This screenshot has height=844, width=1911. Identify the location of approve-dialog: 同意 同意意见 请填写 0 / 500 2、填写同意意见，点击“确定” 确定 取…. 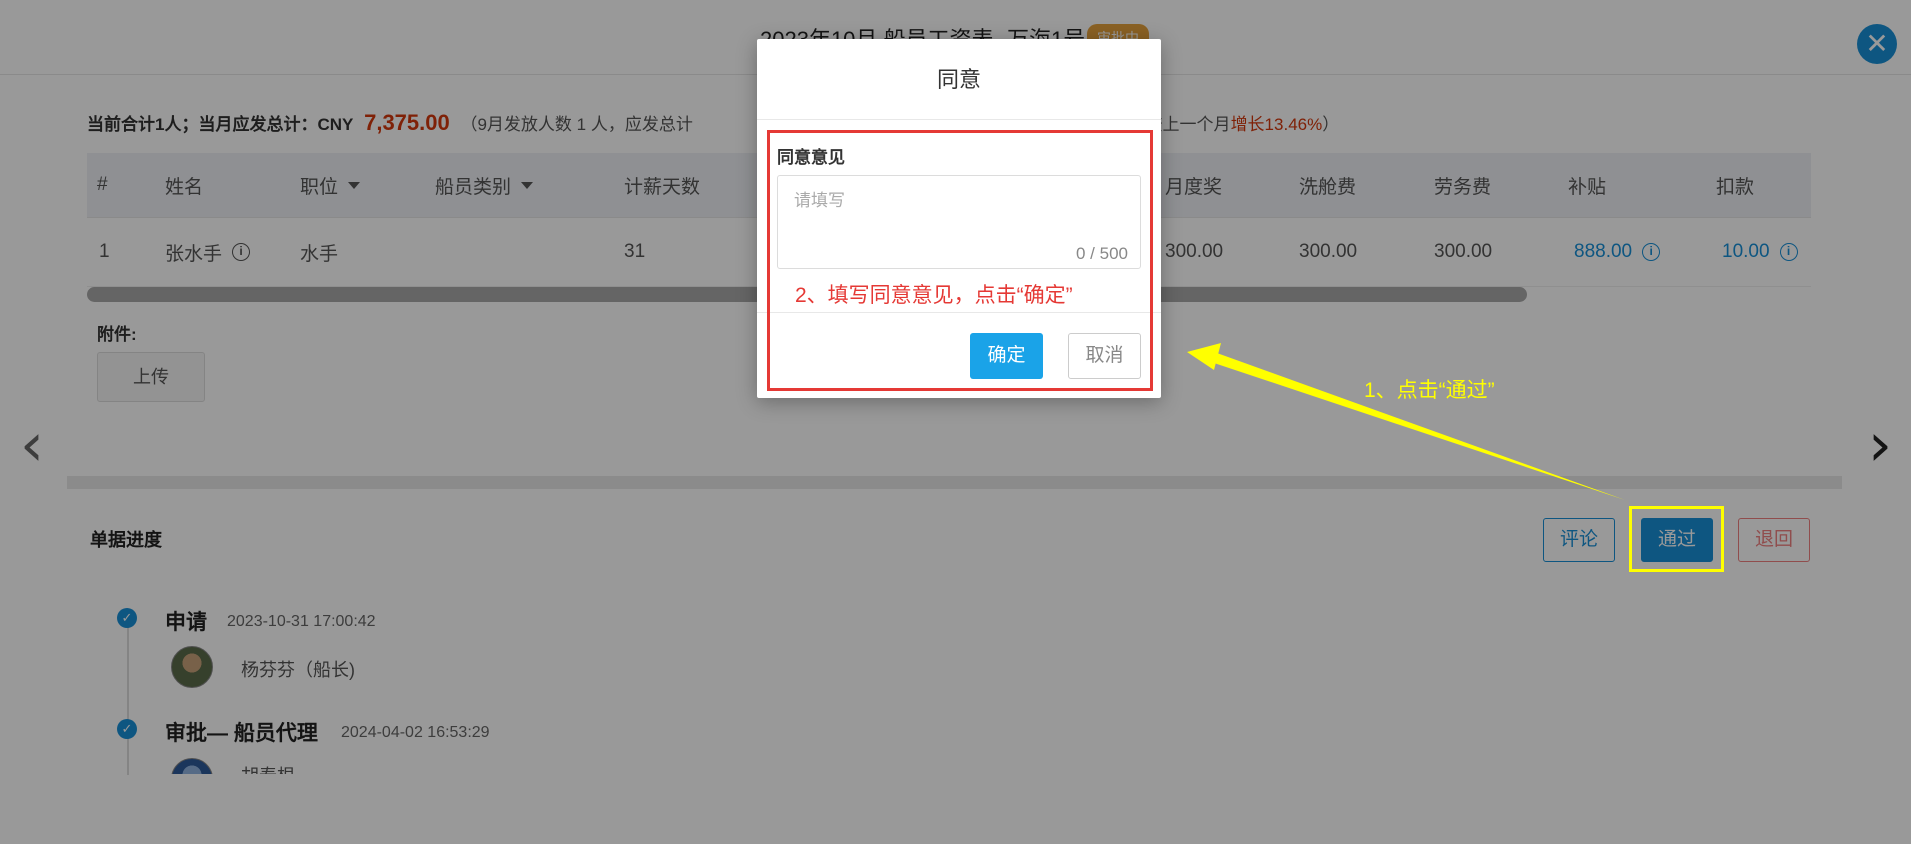
(959, 218).